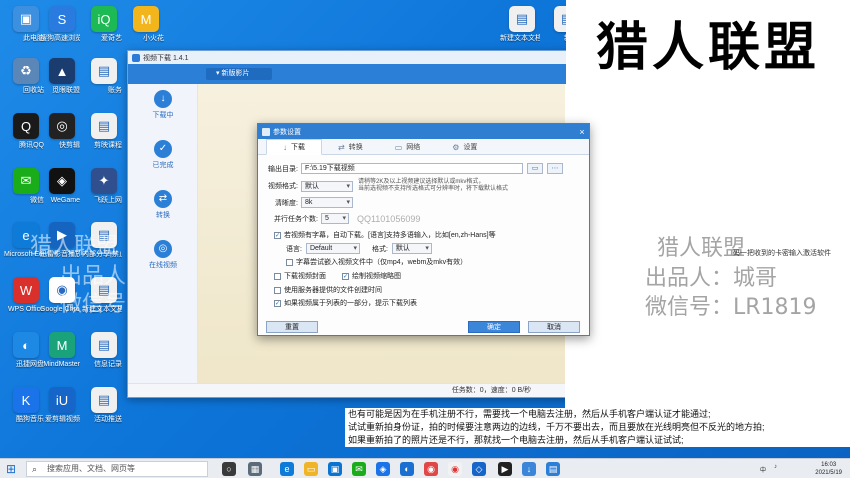 This screenshot has height=478, width=850. I want to click on desktop-icon: ◉ Google Chrome, so click(62, 295).